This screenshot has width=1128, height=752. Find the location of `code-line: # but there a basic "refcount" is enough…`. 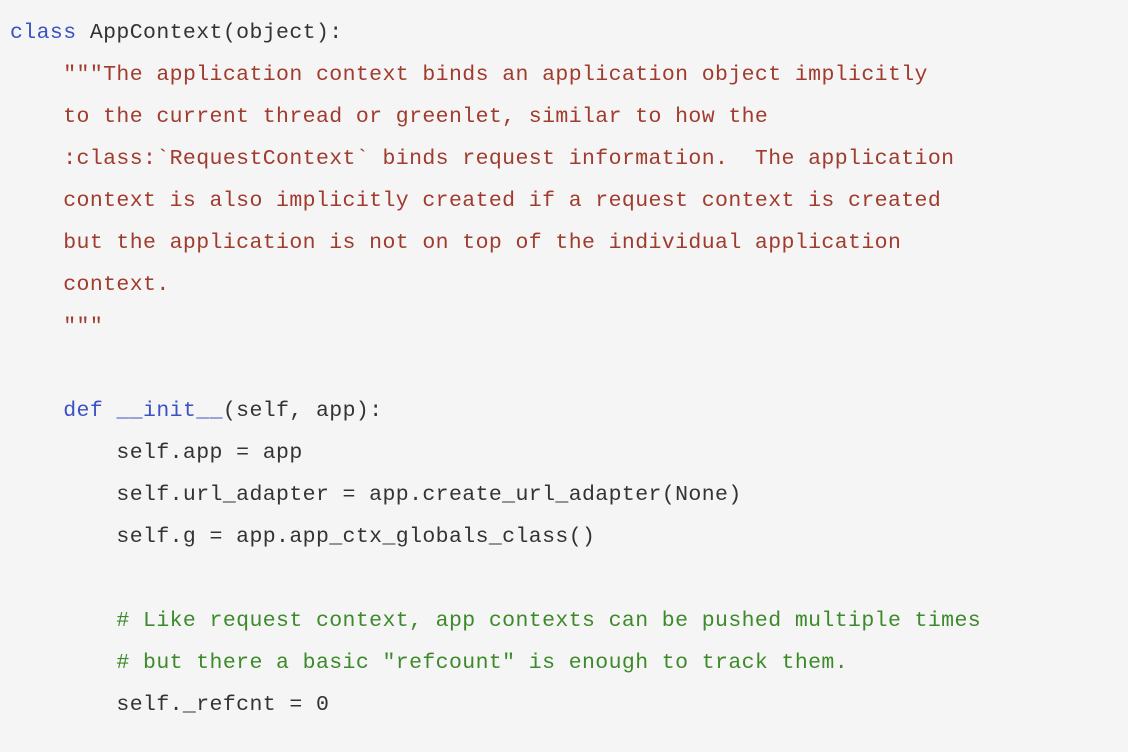

code-line: # but there a basic "refcount" is enough… is located at coordinates (569, 663).